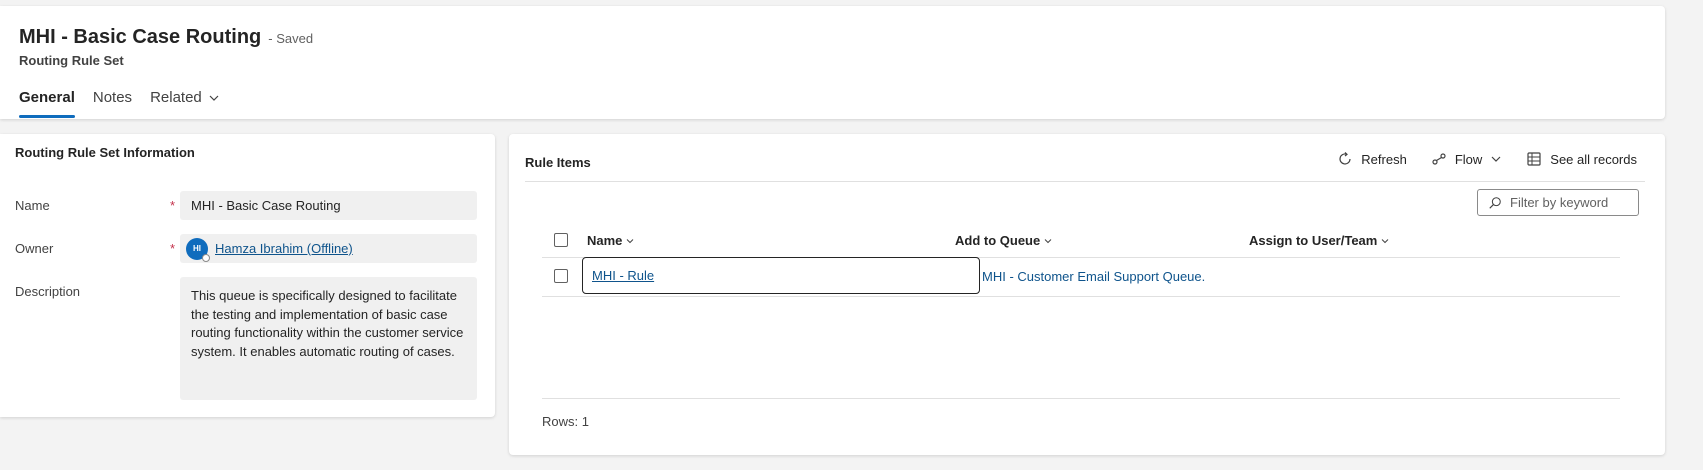  I want to click on name-value: MHI - Basic Case Routing, so click(266, 205).